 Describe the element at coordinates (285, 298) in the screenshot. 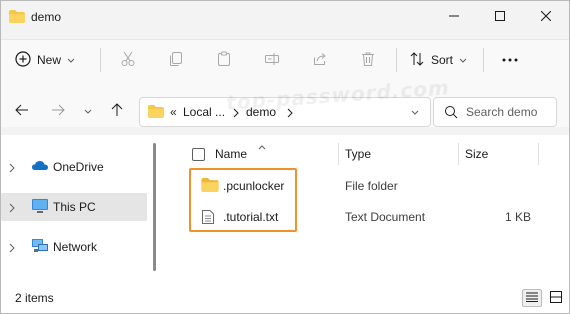

I see `status-bar: 2 items` at that location.